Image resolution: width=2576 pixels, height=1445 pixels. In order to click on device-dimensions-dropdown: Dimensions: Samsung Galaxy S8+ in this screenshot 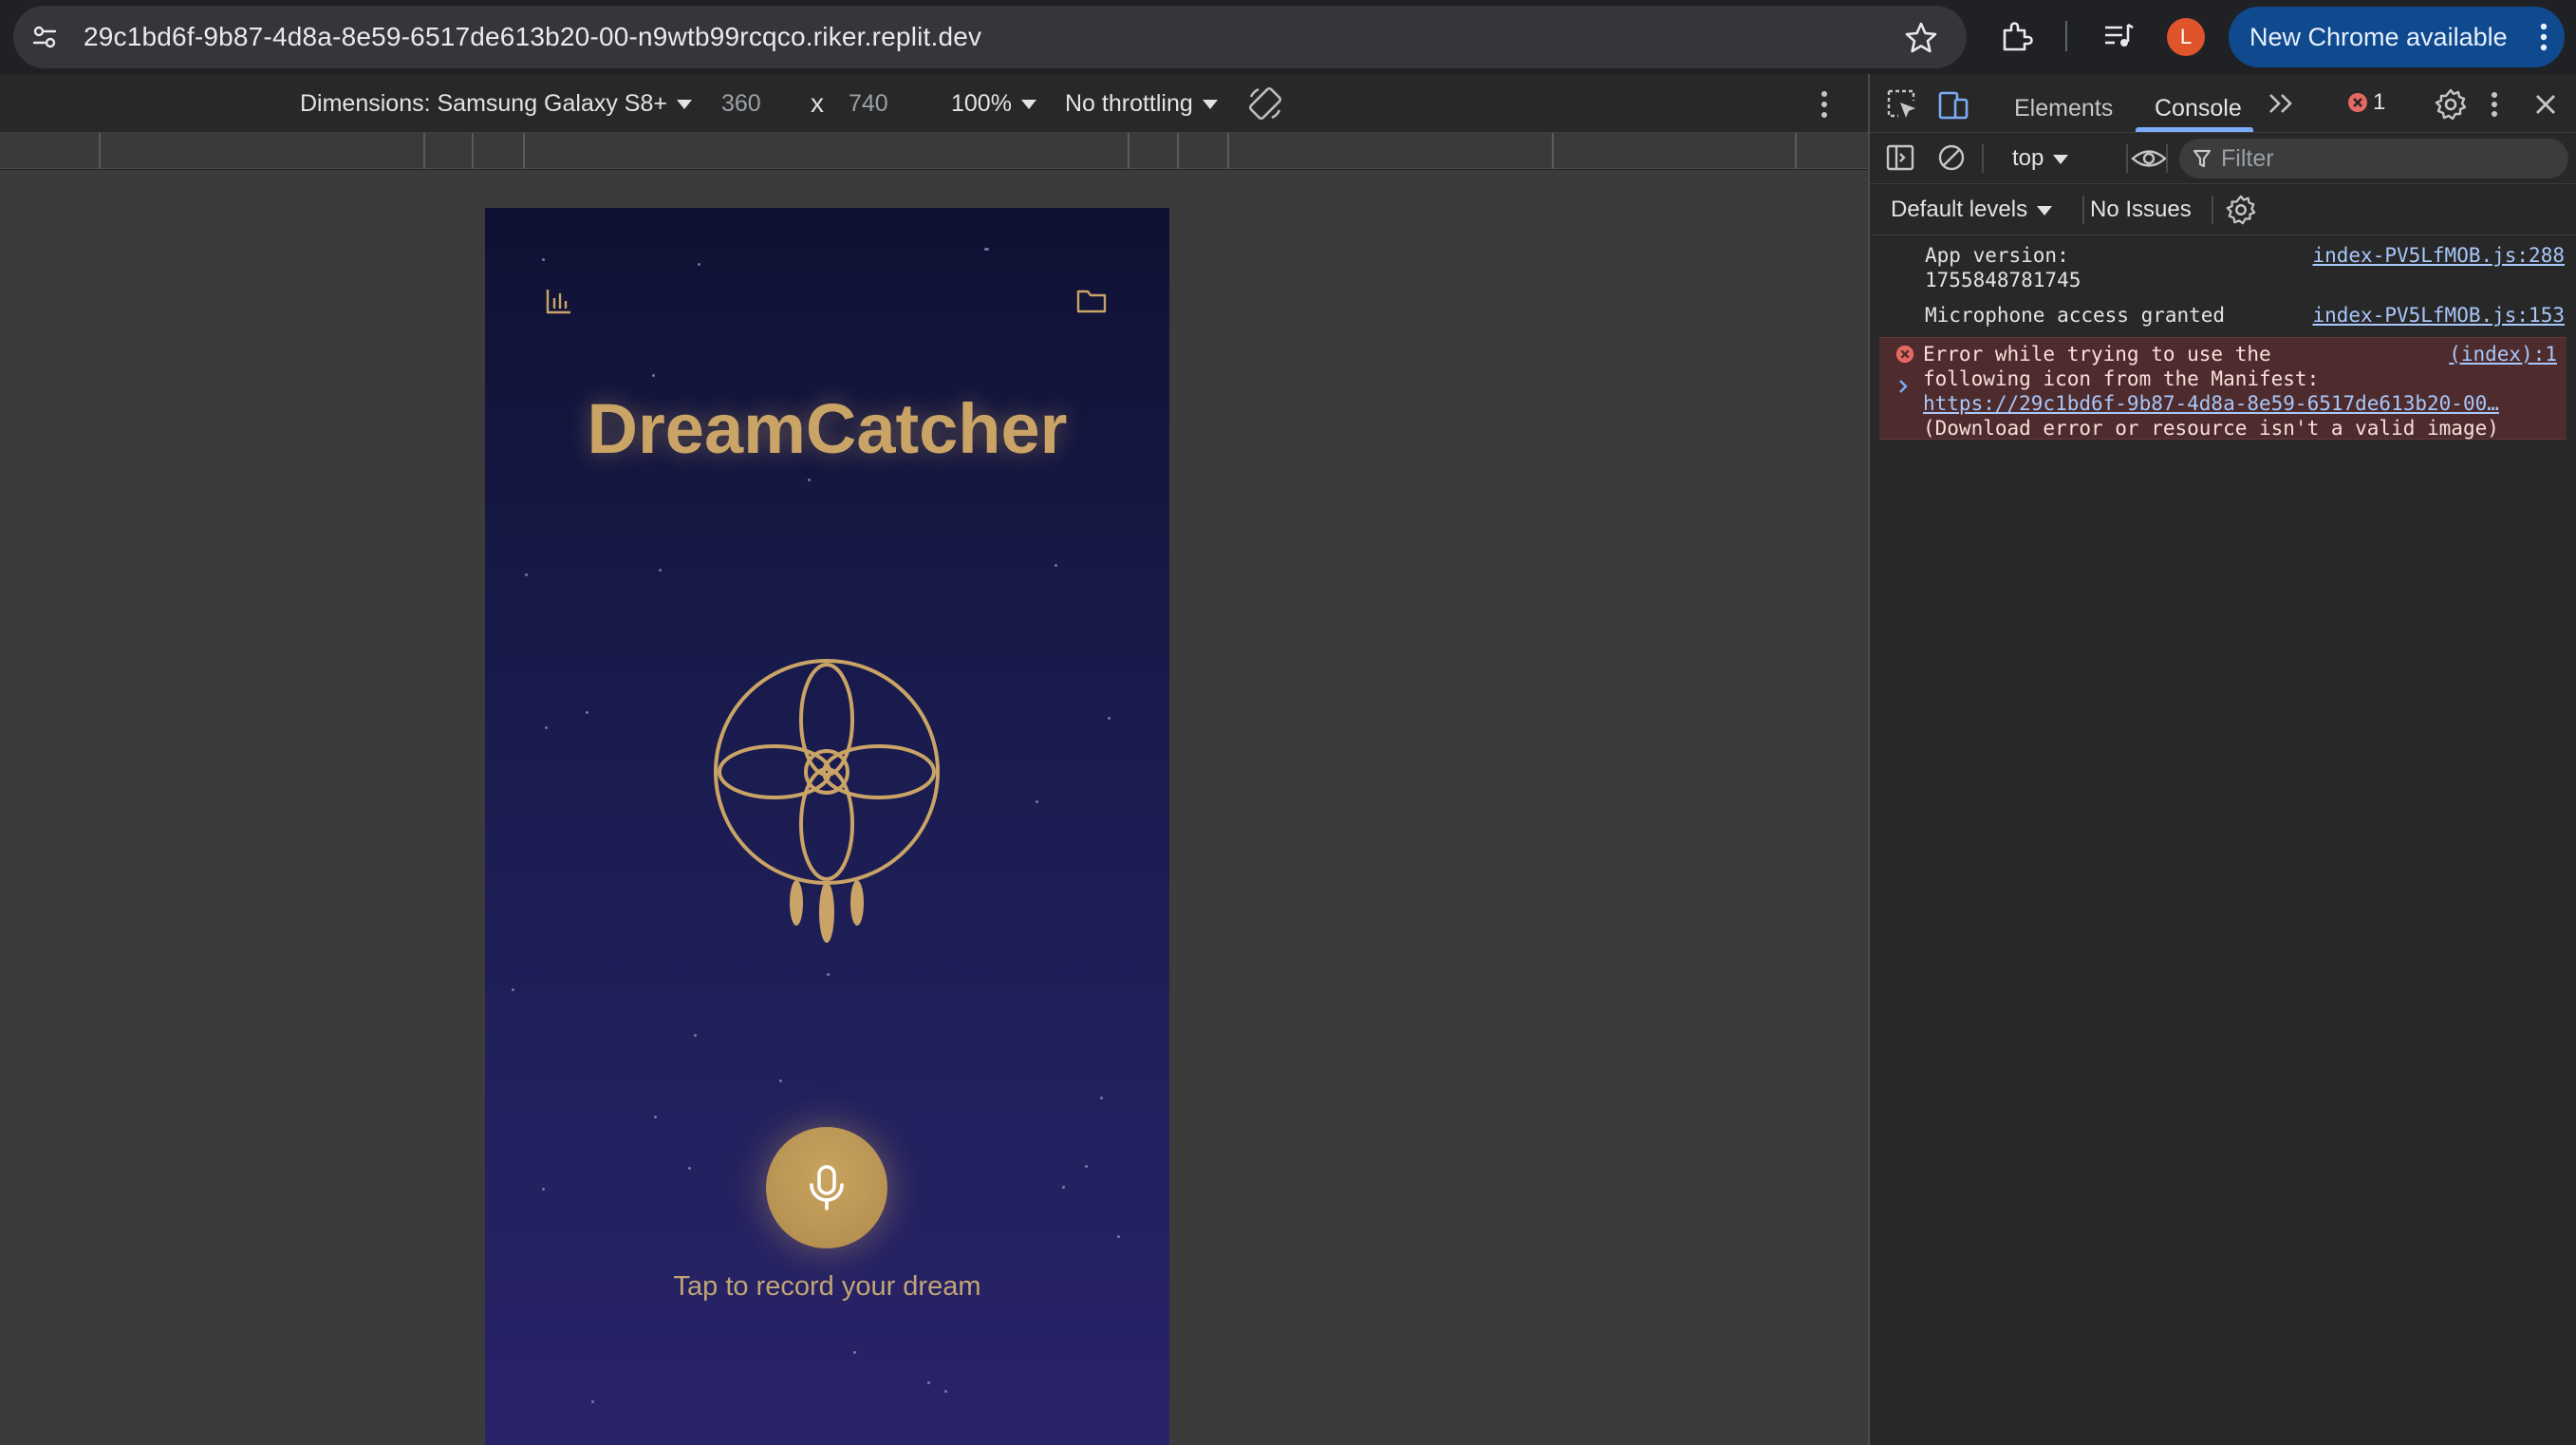, I will do `click(496, 103)`.